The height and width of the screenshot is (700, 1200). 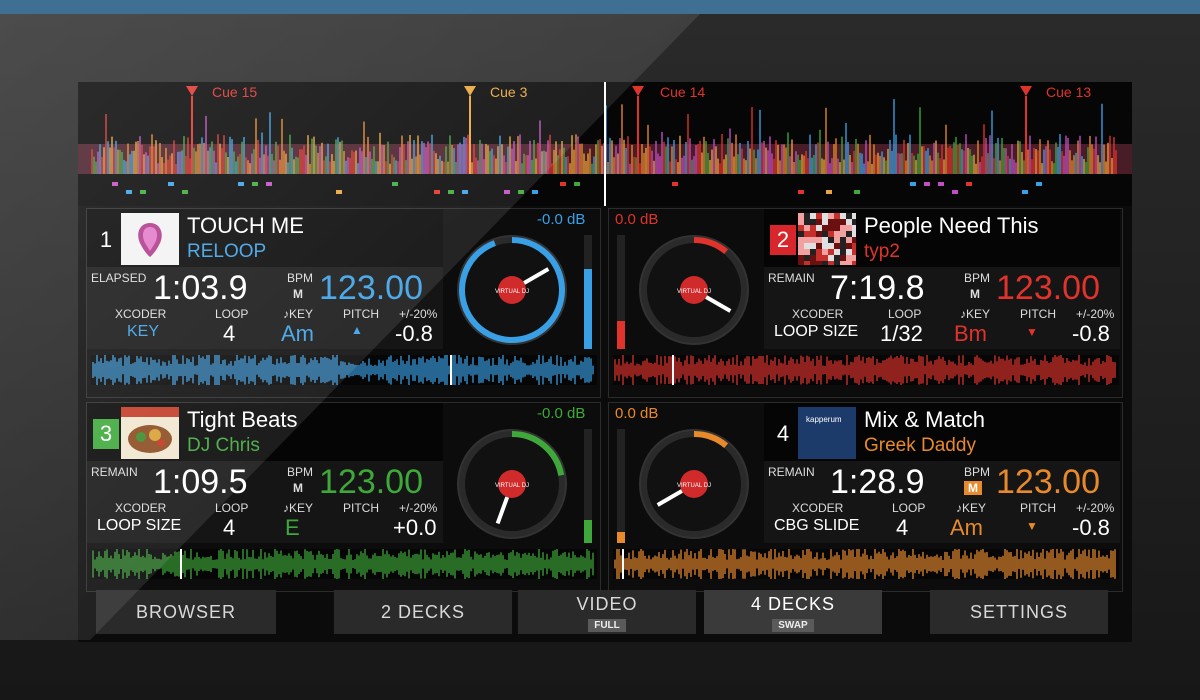 I want to click on deck-4-bpm-label: BPM, so click(x=977, y=472).